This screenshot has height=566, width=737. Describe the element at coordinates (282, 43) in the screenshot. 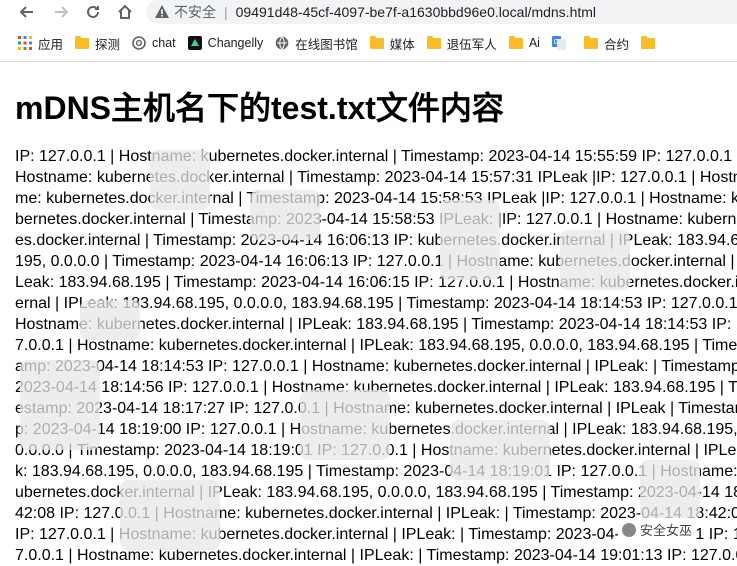

I see `globe-icon` at that location.